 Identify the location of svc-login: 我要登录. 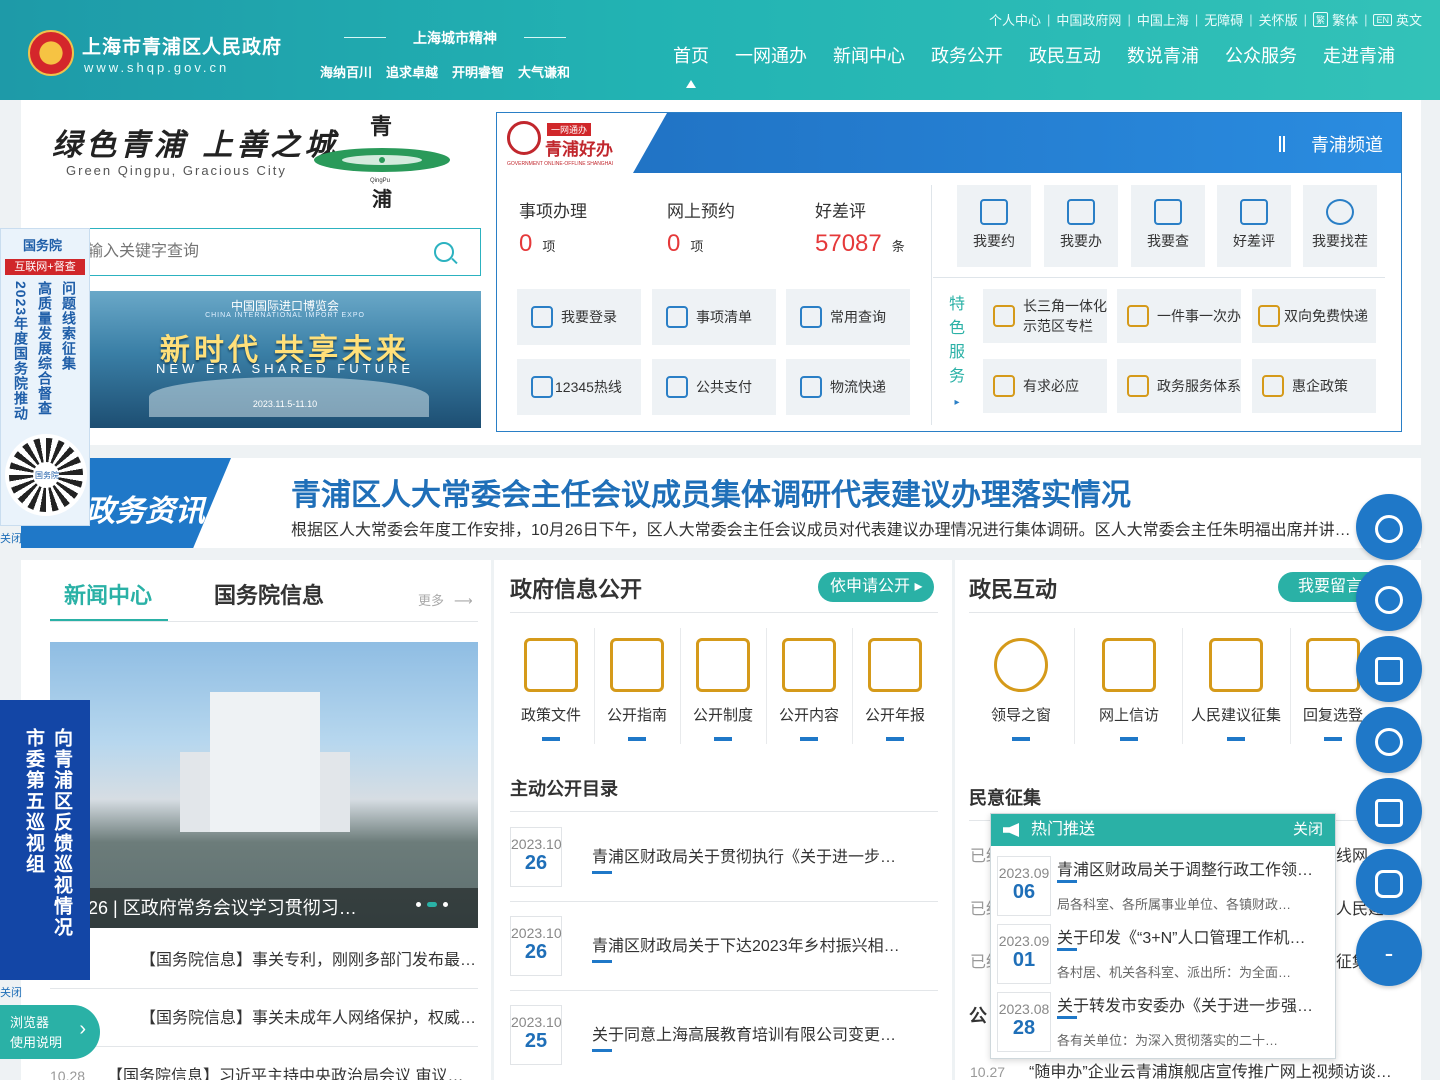
(579, 317).